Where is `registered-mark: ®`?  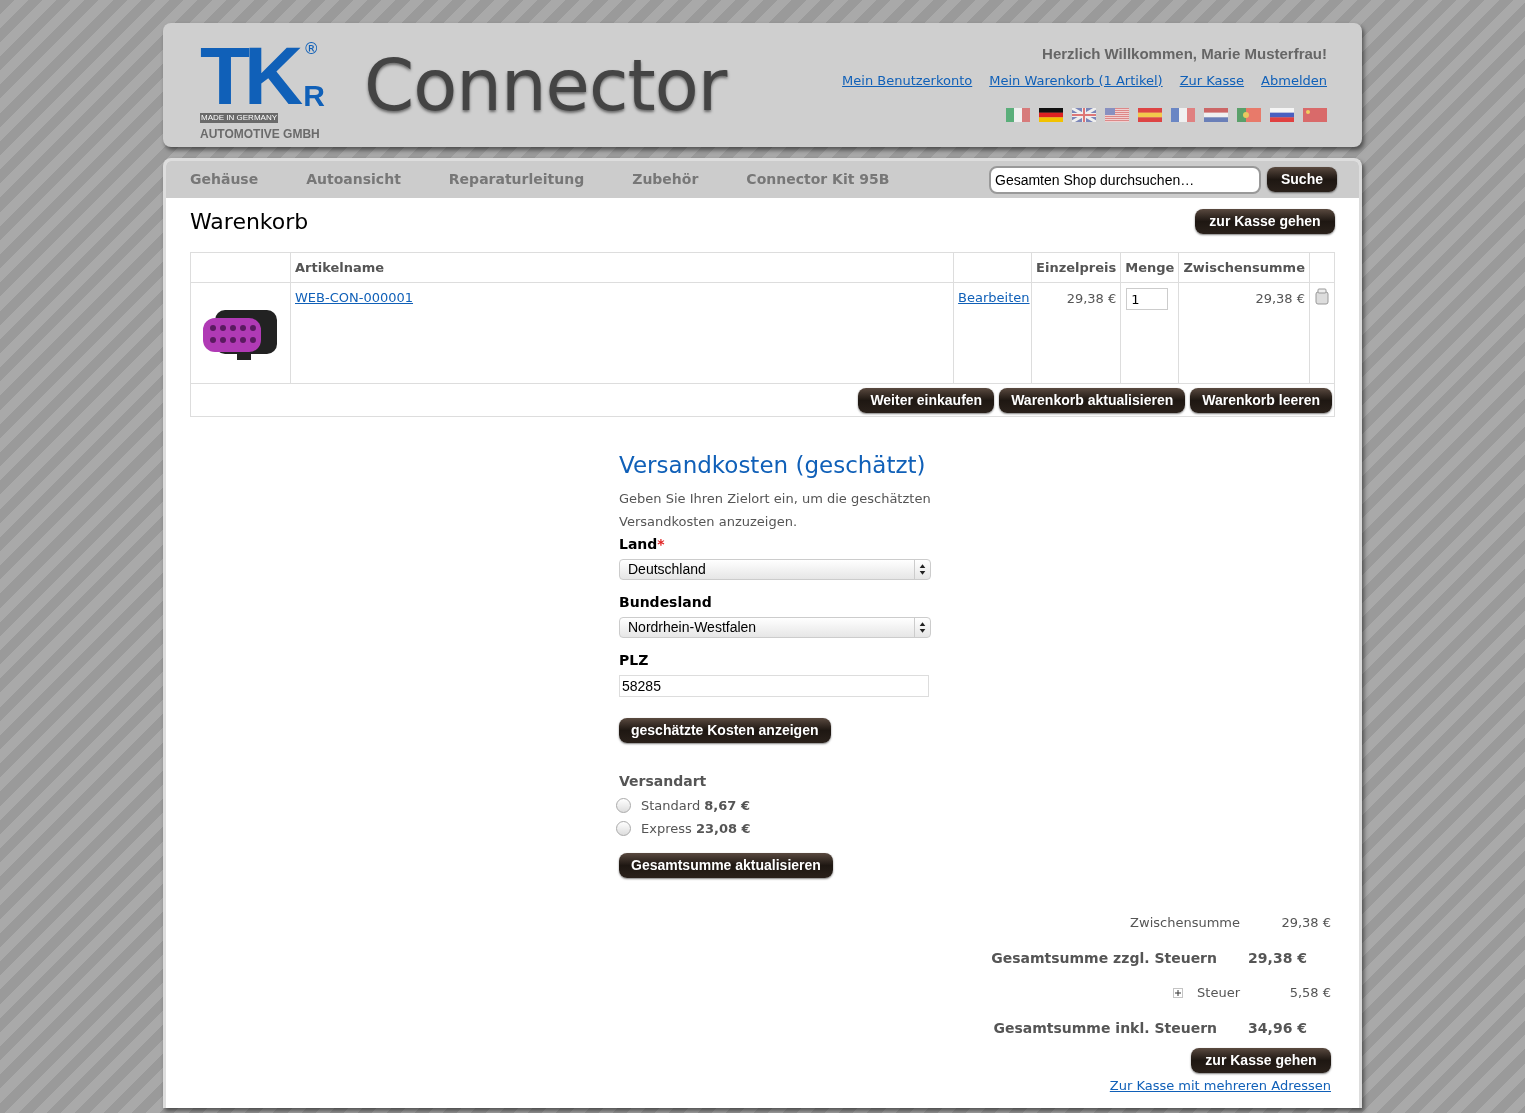 registered-mark: ® is located at coordinates (311, 49).